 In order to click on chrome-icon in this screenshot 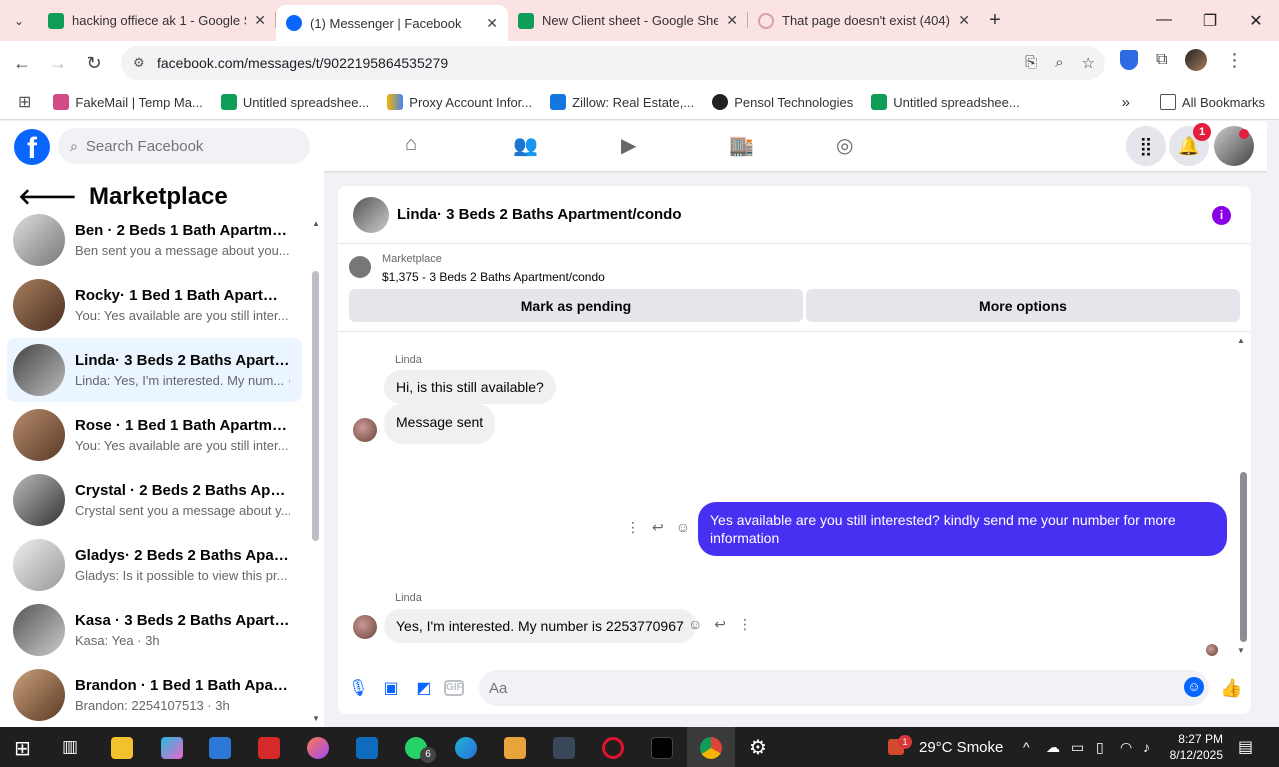, I will do `click(711, 748)`.